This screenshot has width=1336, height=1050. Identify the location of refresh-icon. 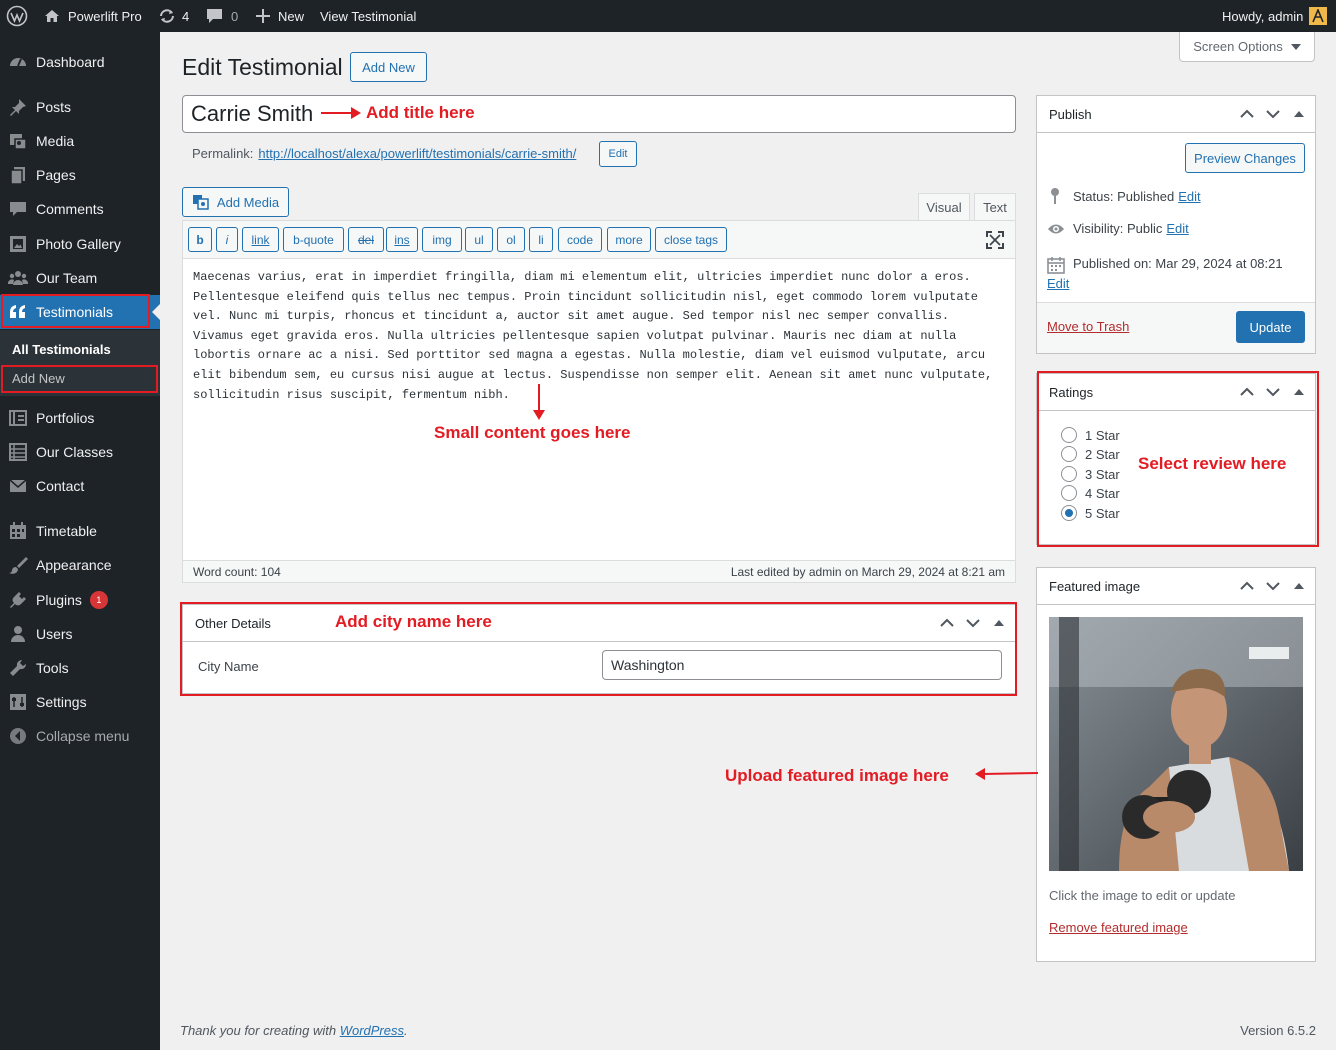
(167, 16).